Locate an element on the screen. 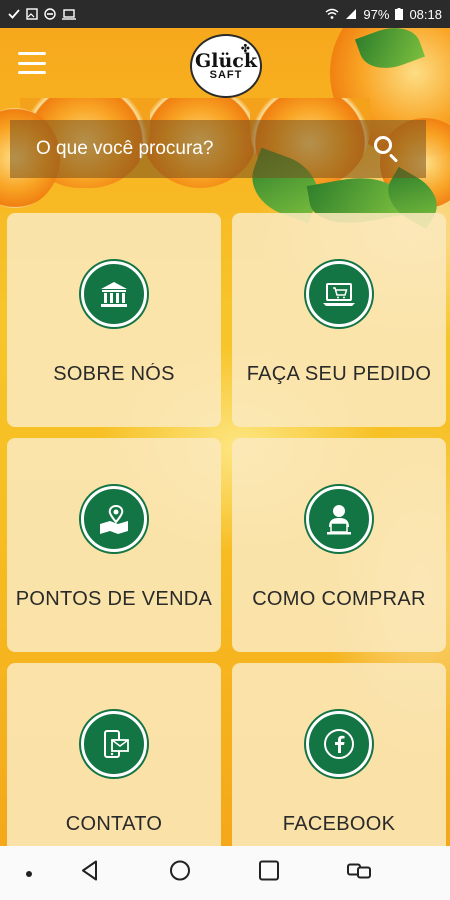 The height and width of the screenshot is (900, 450). recents-icon is located at coordinates (269, 870).